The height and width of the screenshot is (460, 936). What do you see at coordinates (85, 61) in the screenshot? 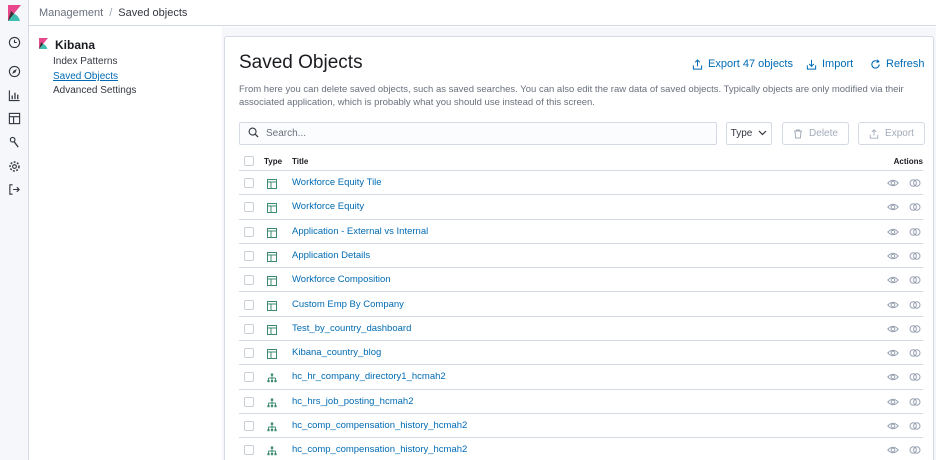
I see `sidebar-item-index-patterns: Index Patterns` at bounding box center [85, 61].